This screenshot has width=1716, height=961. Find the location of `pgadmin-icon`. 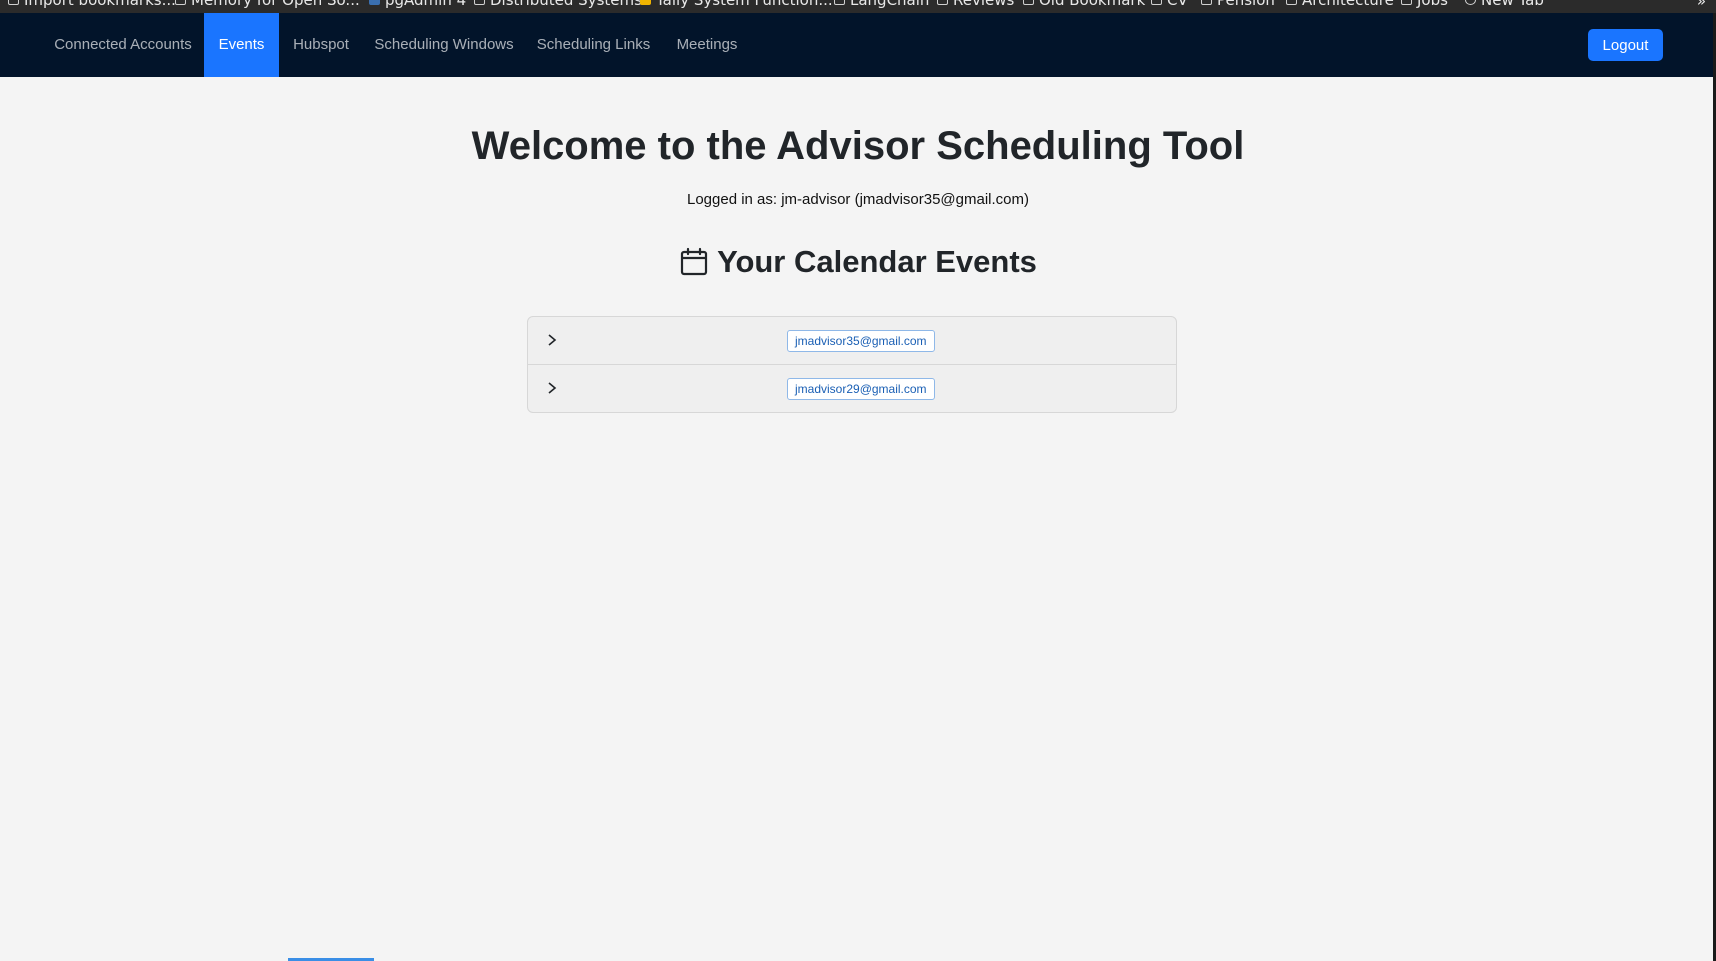

pgadmin-icon is located at coordinates (374, 2).